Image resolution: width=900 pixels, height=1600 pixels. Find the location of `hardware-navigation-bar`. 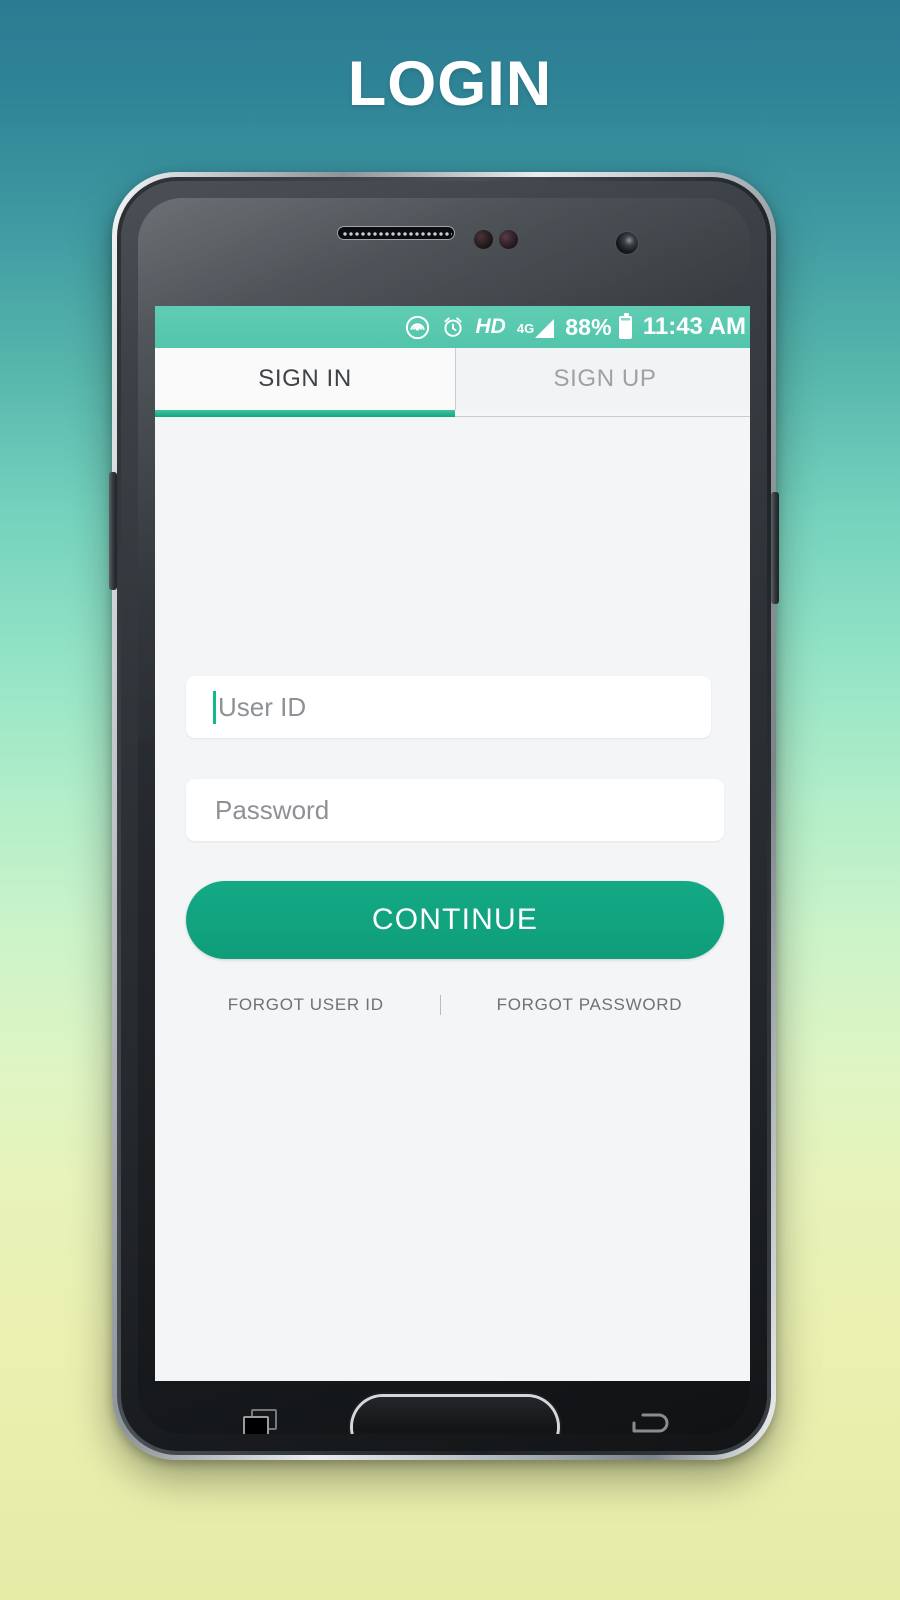

hardware-navigation-bar is located at coordinates (452, 1407).